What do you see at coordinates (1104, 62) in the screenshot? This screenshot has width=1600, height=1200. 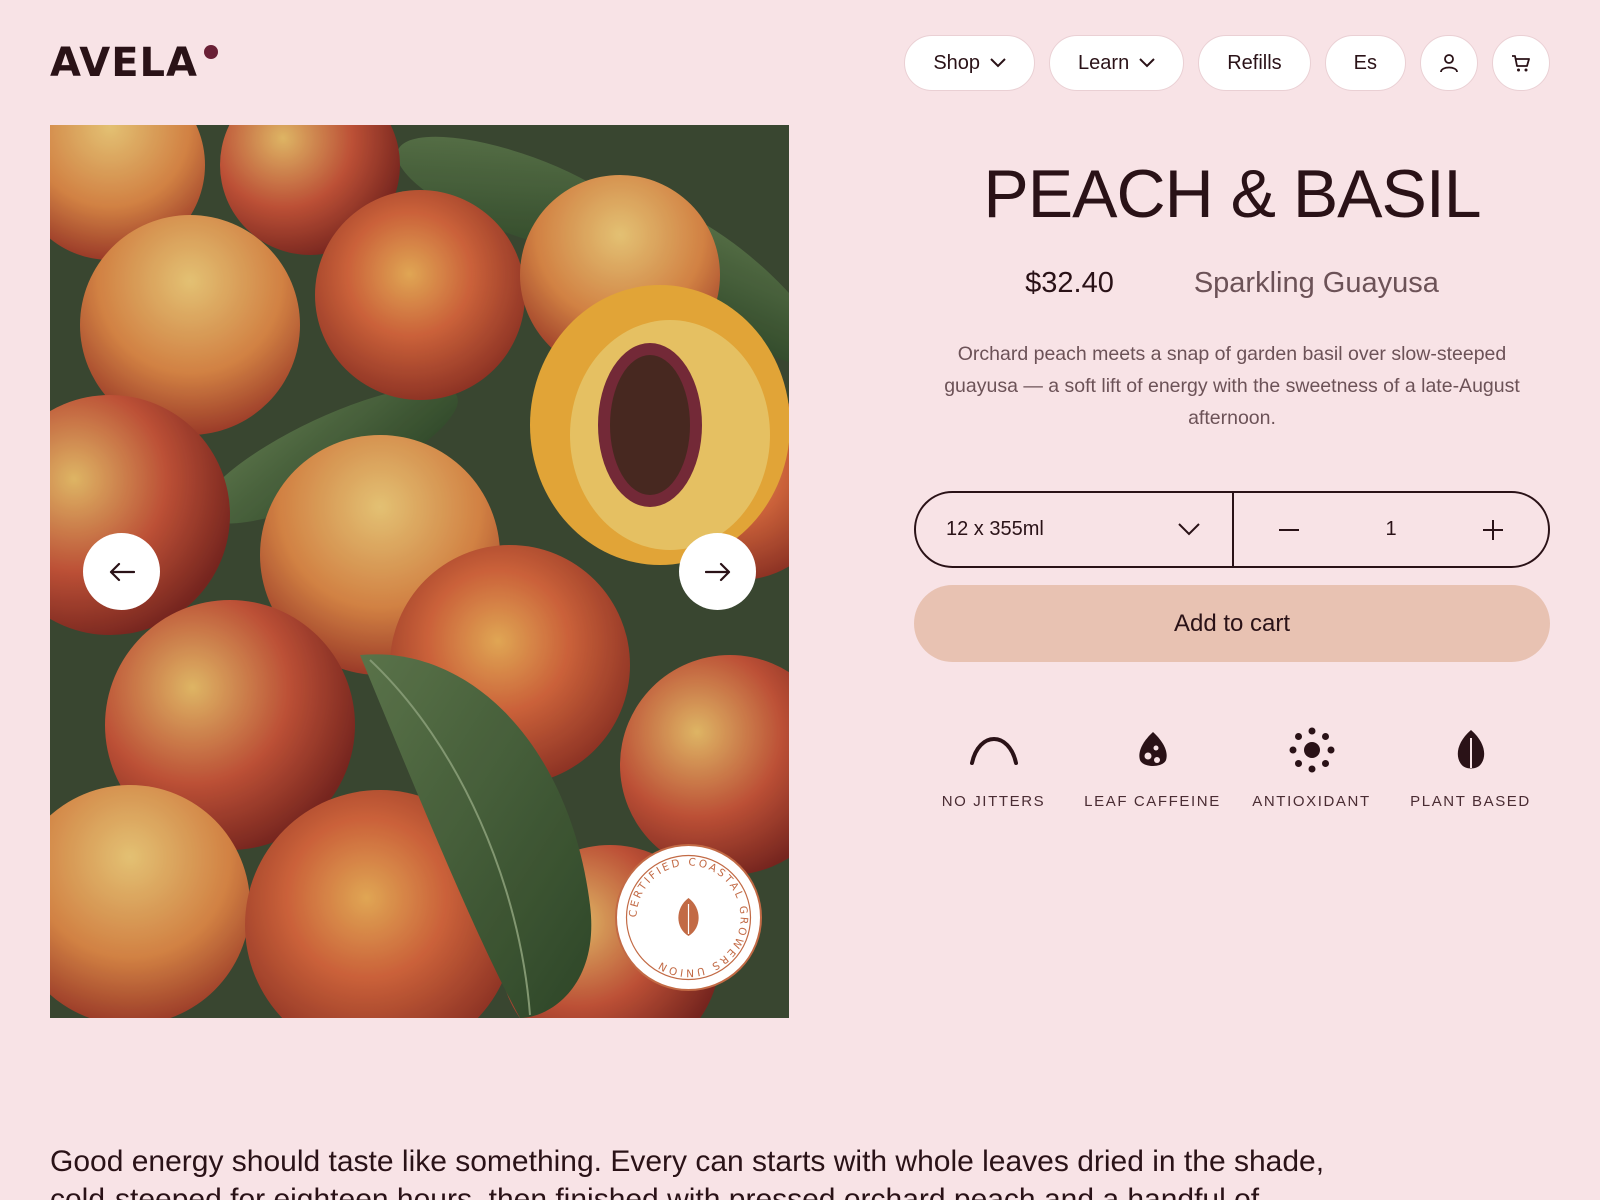 I see `nav-learn-label: Learn` at bounding box center [1104, 62].